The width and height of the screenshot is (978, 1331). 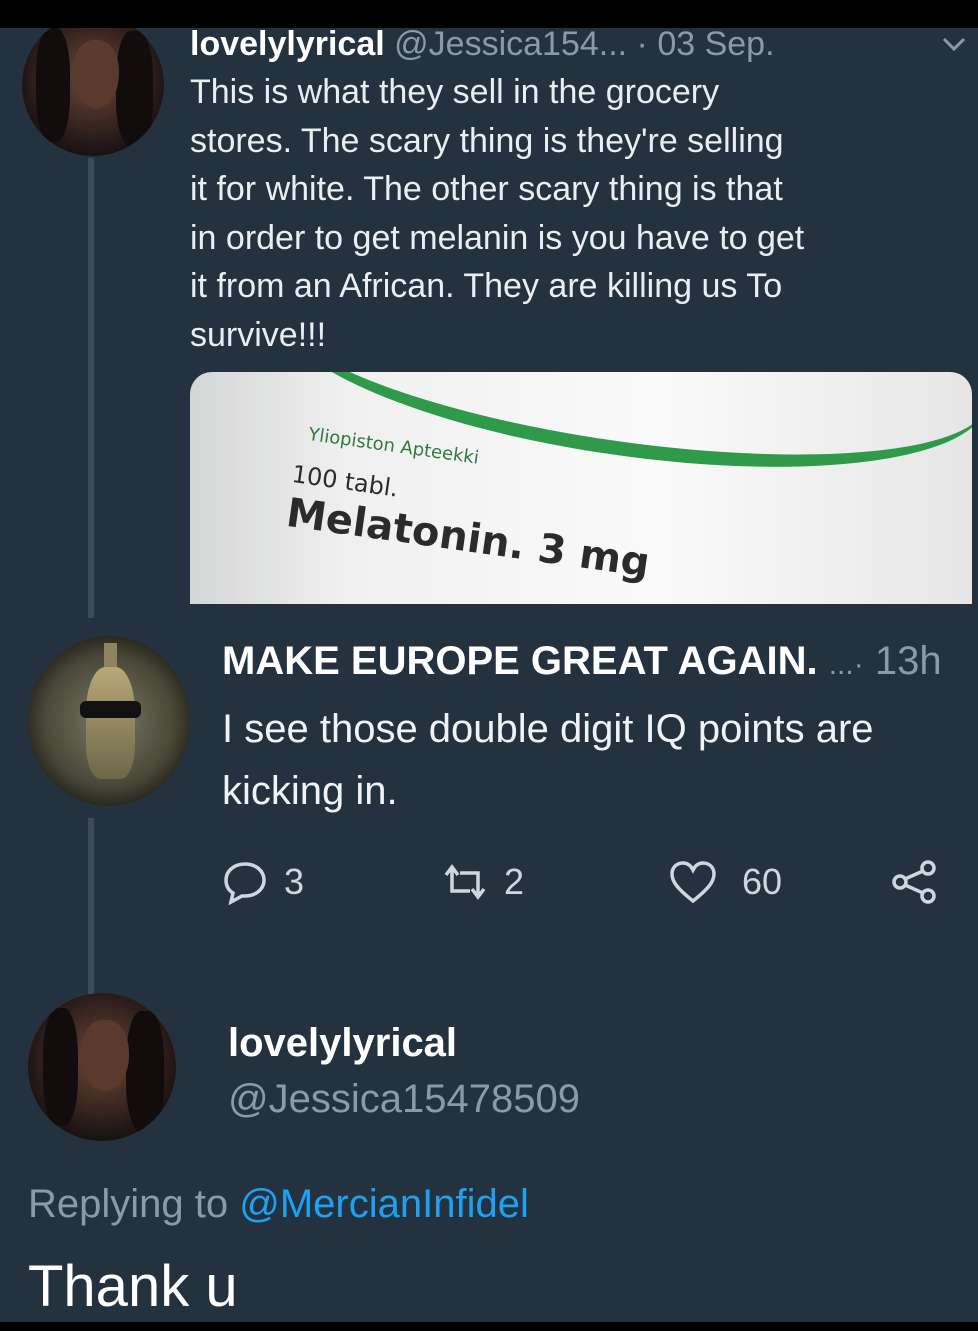 I want to click on heart-icon, so click(x=693, y=882).